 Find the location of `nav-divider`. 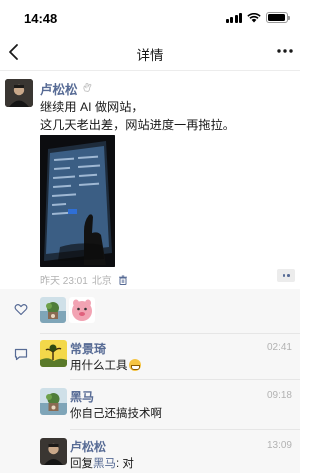

nav-divider is located at coordinates (150, 70).